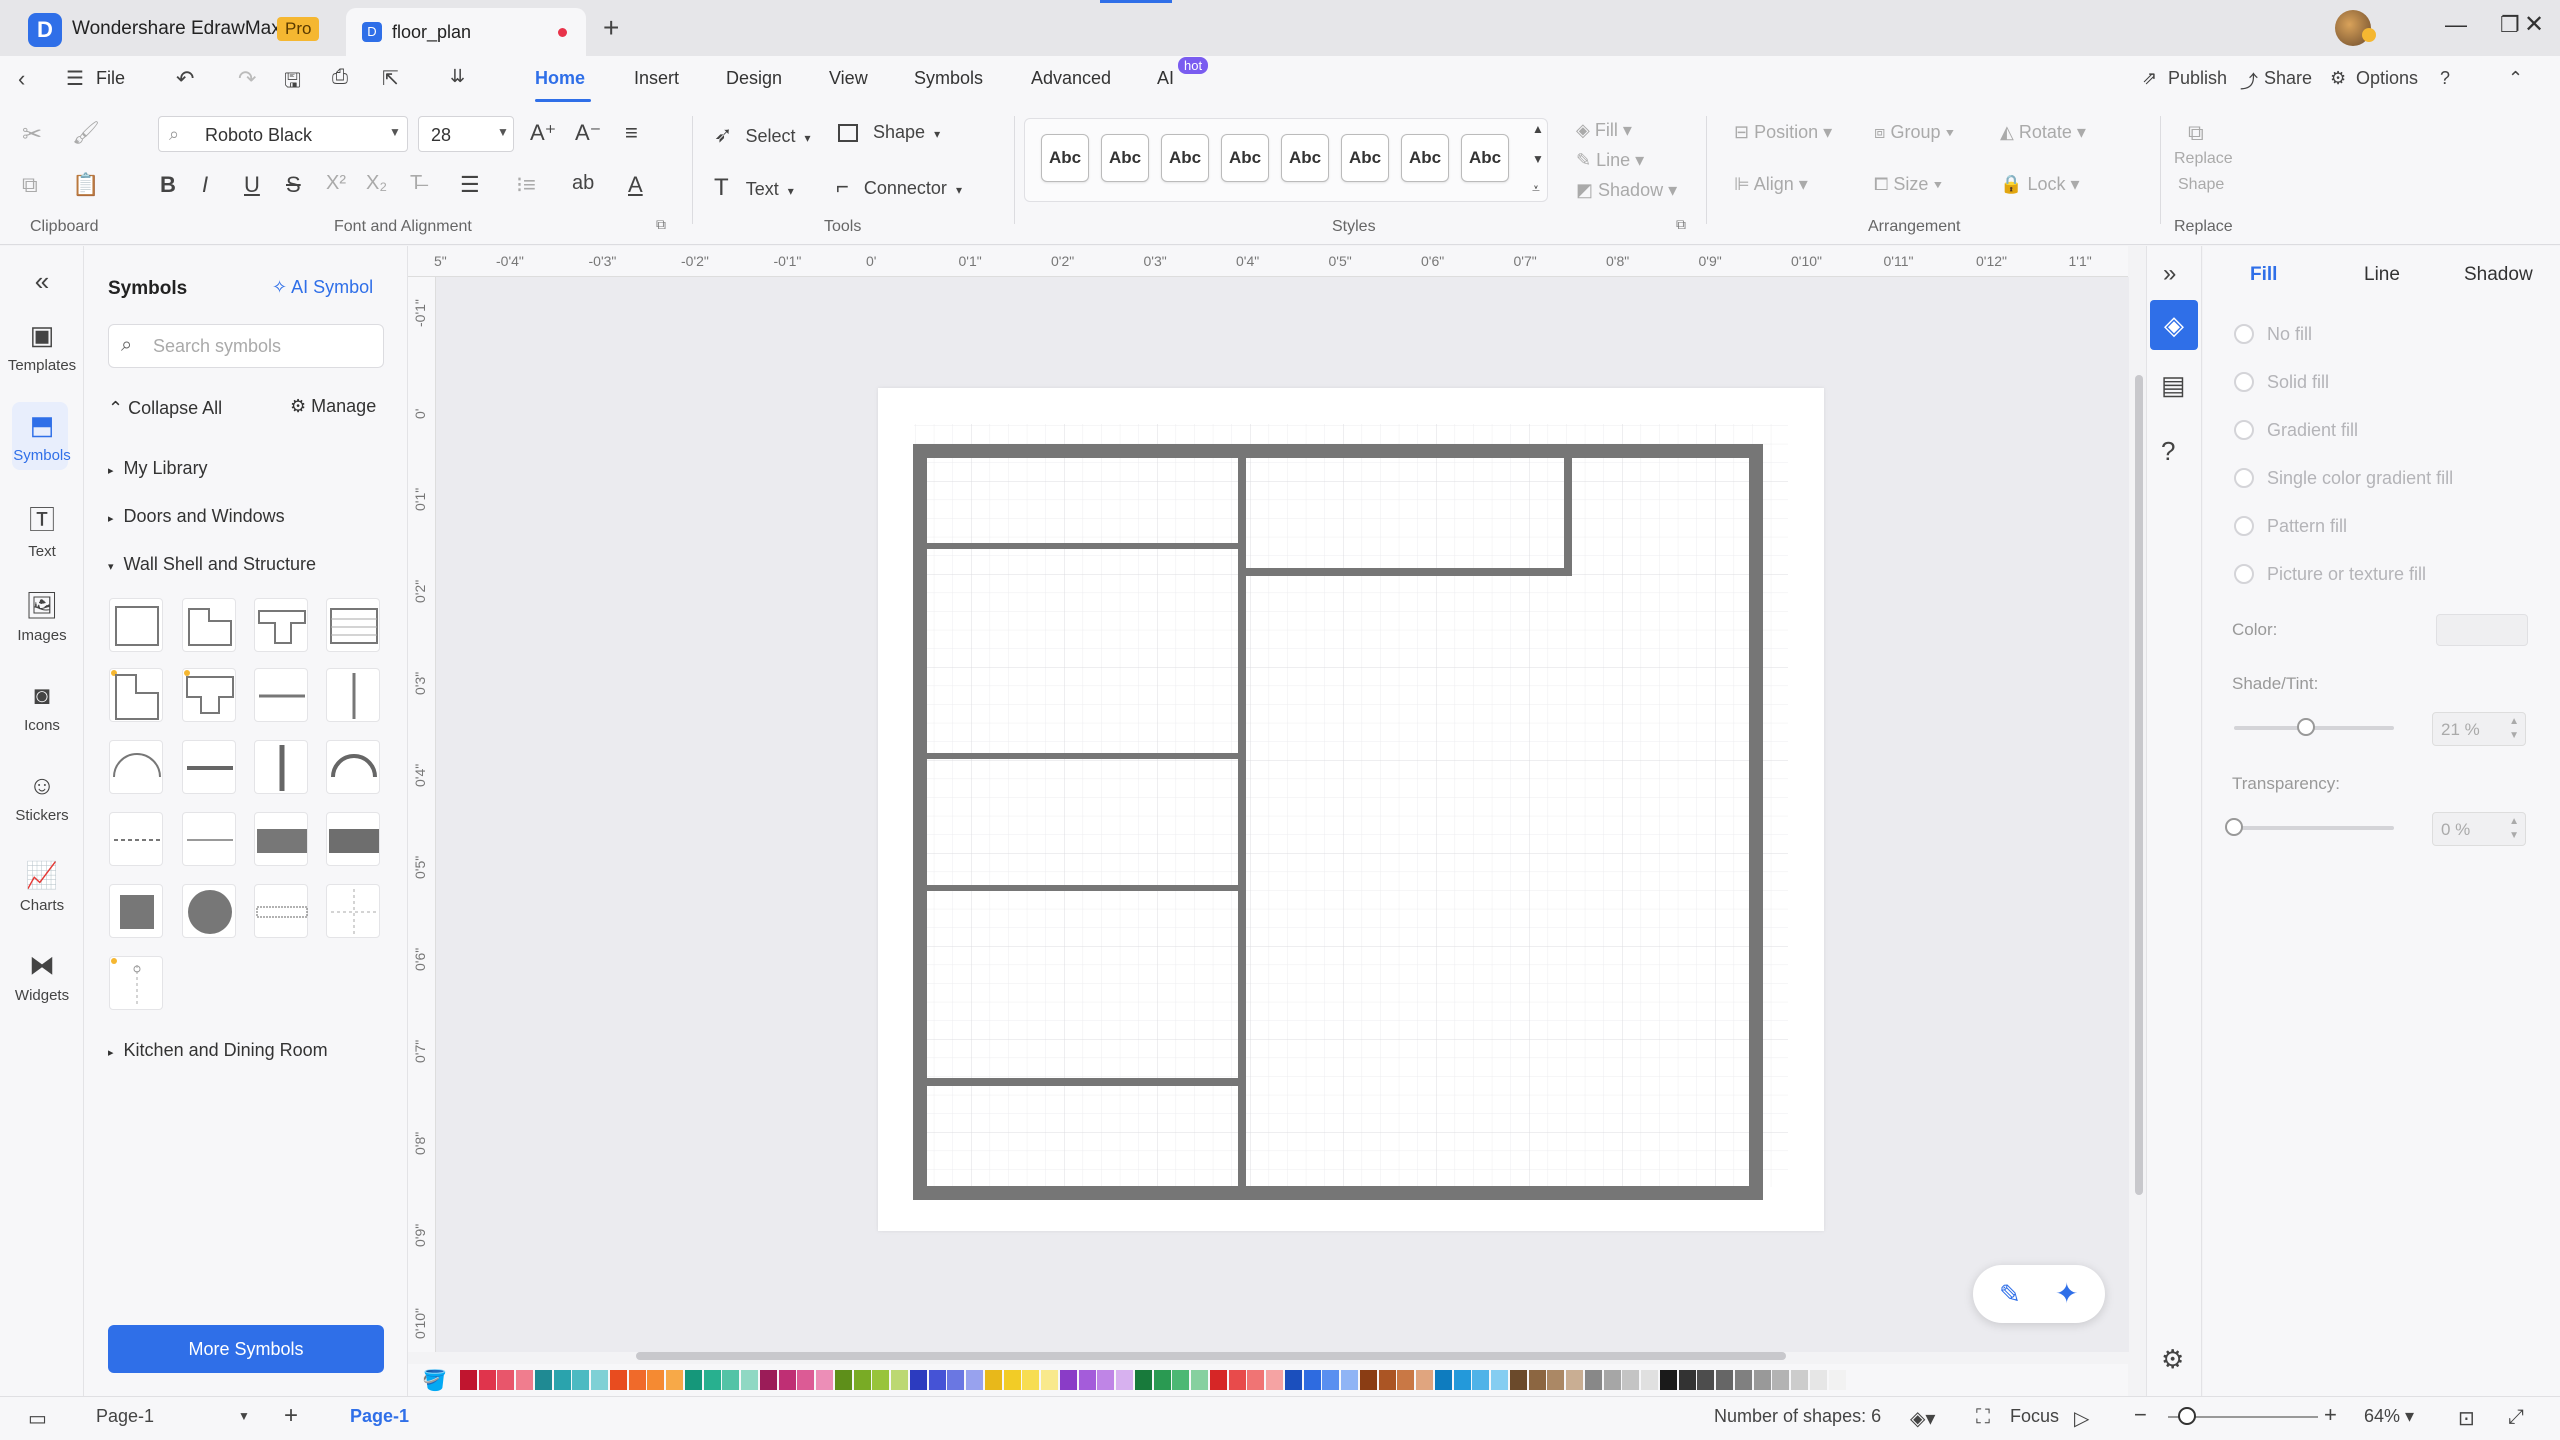  What do you see at coordinates (2244, 430) in the screenshot?
I see `radio-gradient-fill` at bounding box center [2244, 430].